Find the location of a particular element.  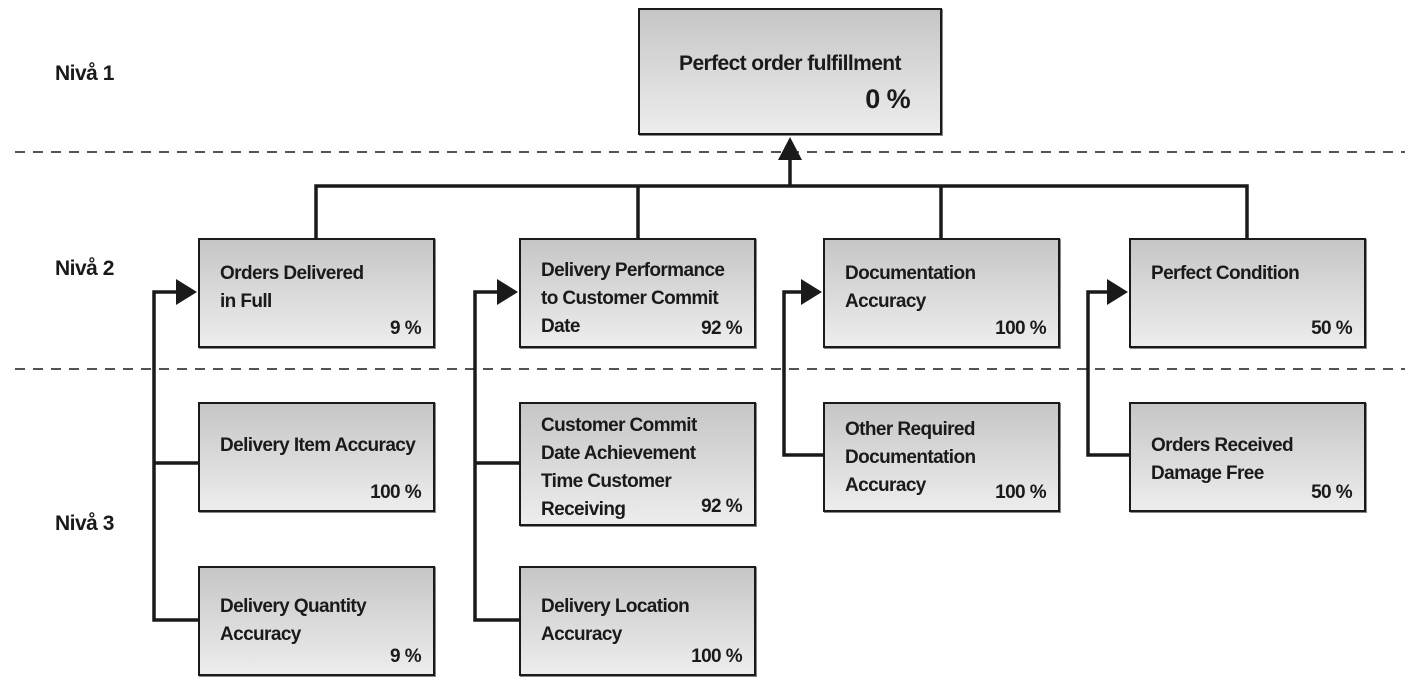

metric-box-delivery-item-accuracy: Delivery Item Accuracy 100 % is located at coordinates (316, 457).